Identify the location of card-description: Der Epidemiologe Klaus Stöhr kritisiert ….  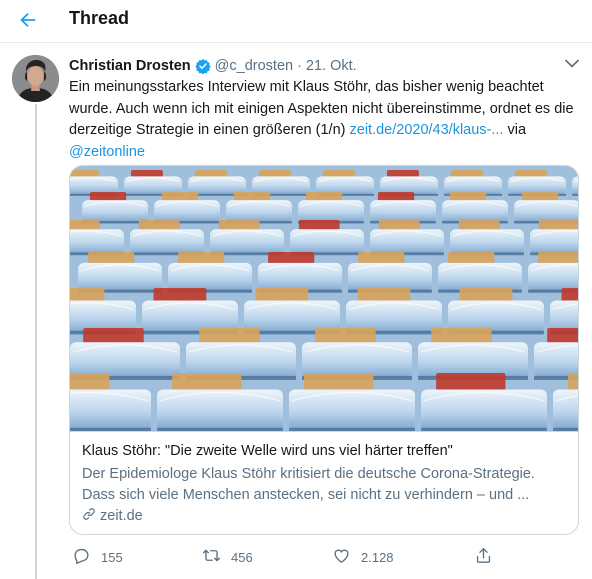
(308, 484).